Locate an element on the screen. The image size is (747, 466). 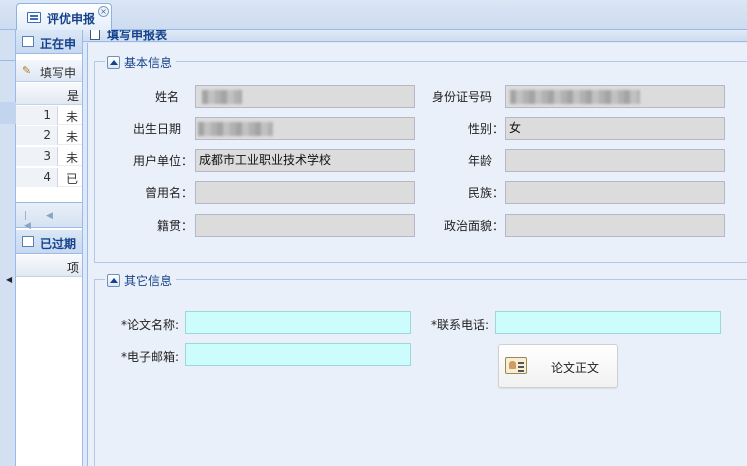
panel-header-active: 正在申 is located at coordinates (51, 42).